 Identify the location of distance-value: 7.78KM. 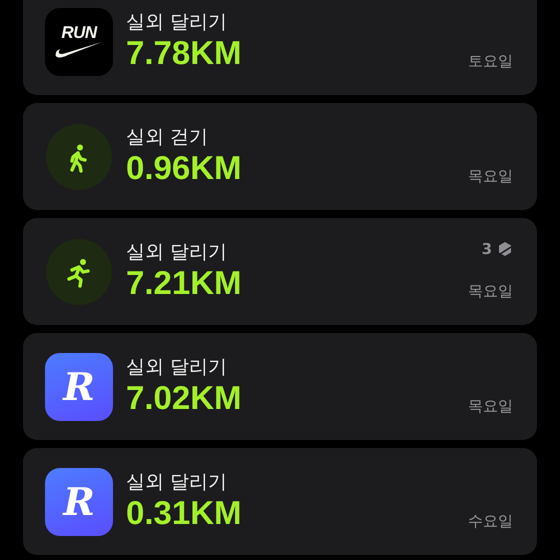
(184, 53).